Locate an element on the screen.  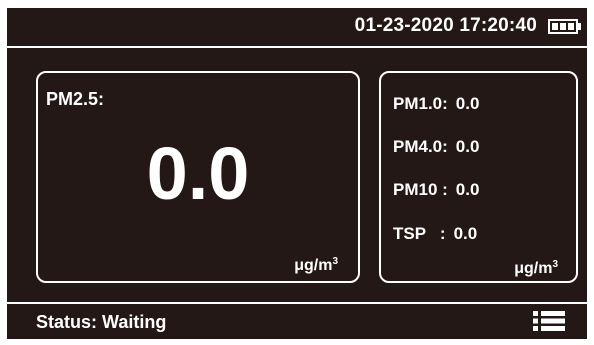
reading-pm4: PM4.0: 0.0 is located at coordinates (436, 147).